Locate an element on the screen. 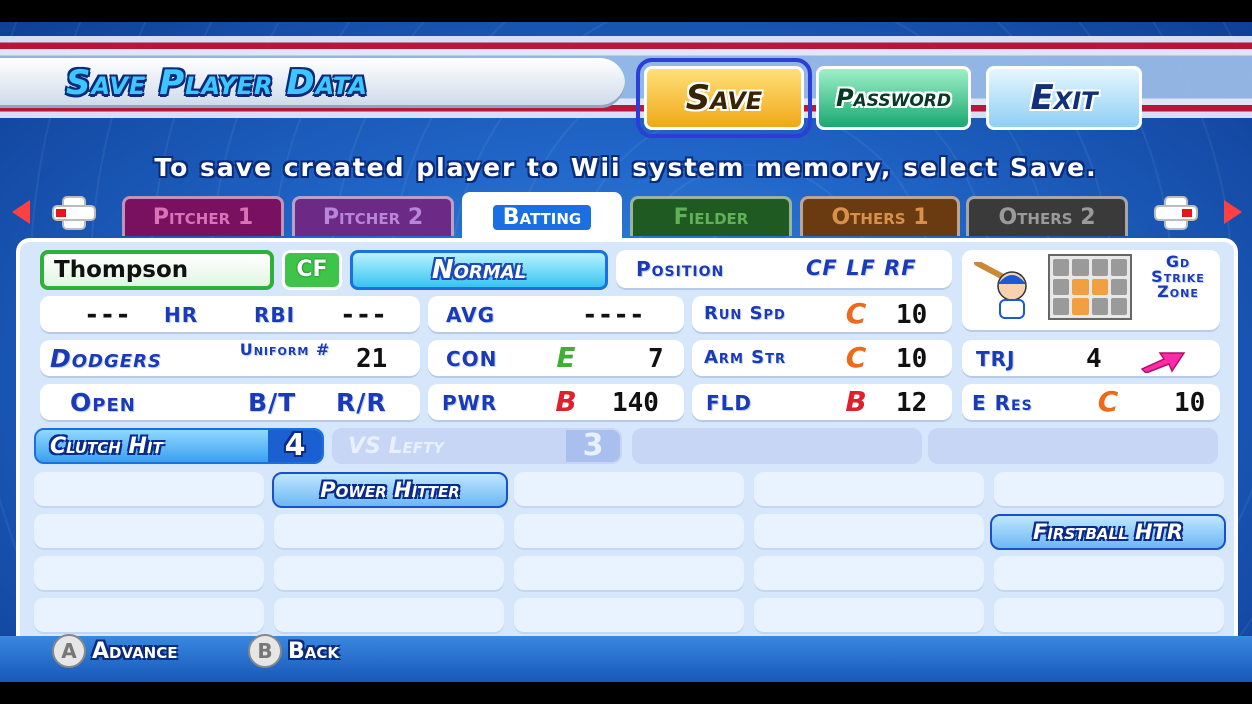  skill-clutch-hit-level: 4 is located at coordinates (295, 446).